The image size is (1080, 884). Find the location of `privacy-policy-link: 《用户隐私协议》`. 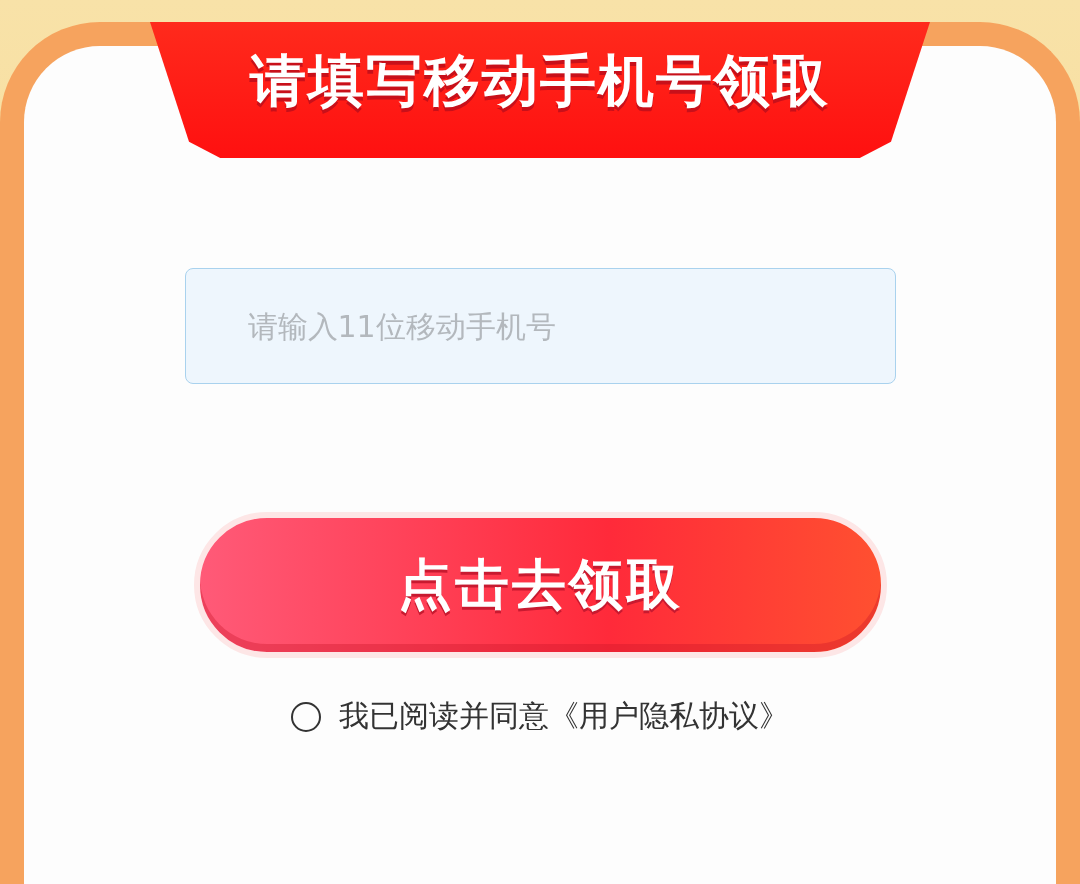

privacy-policy-link: 《用户隐私协议》 is located at coordinates (669, 716).